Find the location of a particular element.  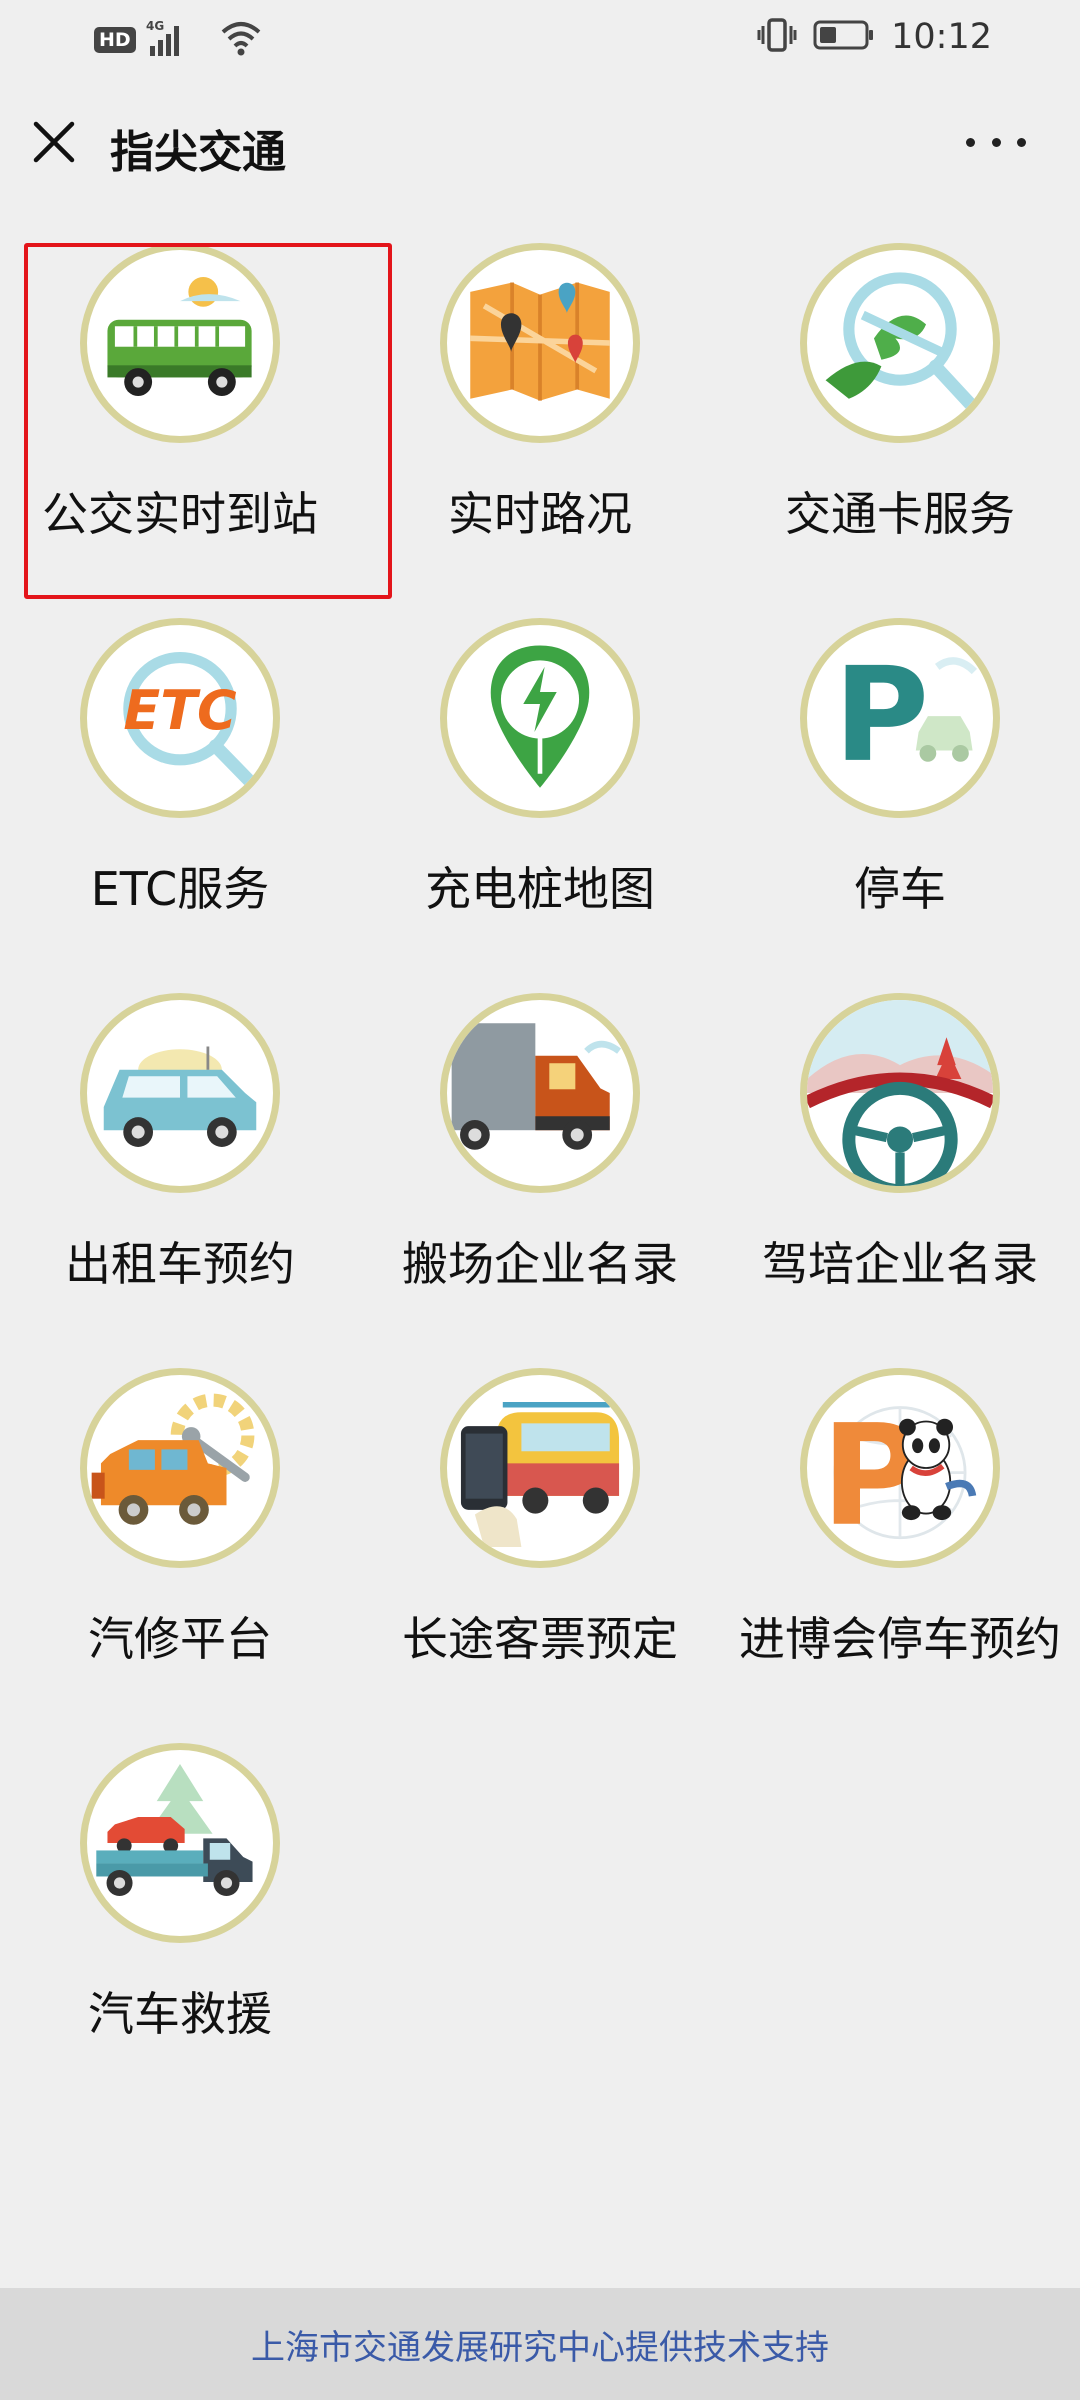

status-right: 10:12 is located at coordinates (874, 37).